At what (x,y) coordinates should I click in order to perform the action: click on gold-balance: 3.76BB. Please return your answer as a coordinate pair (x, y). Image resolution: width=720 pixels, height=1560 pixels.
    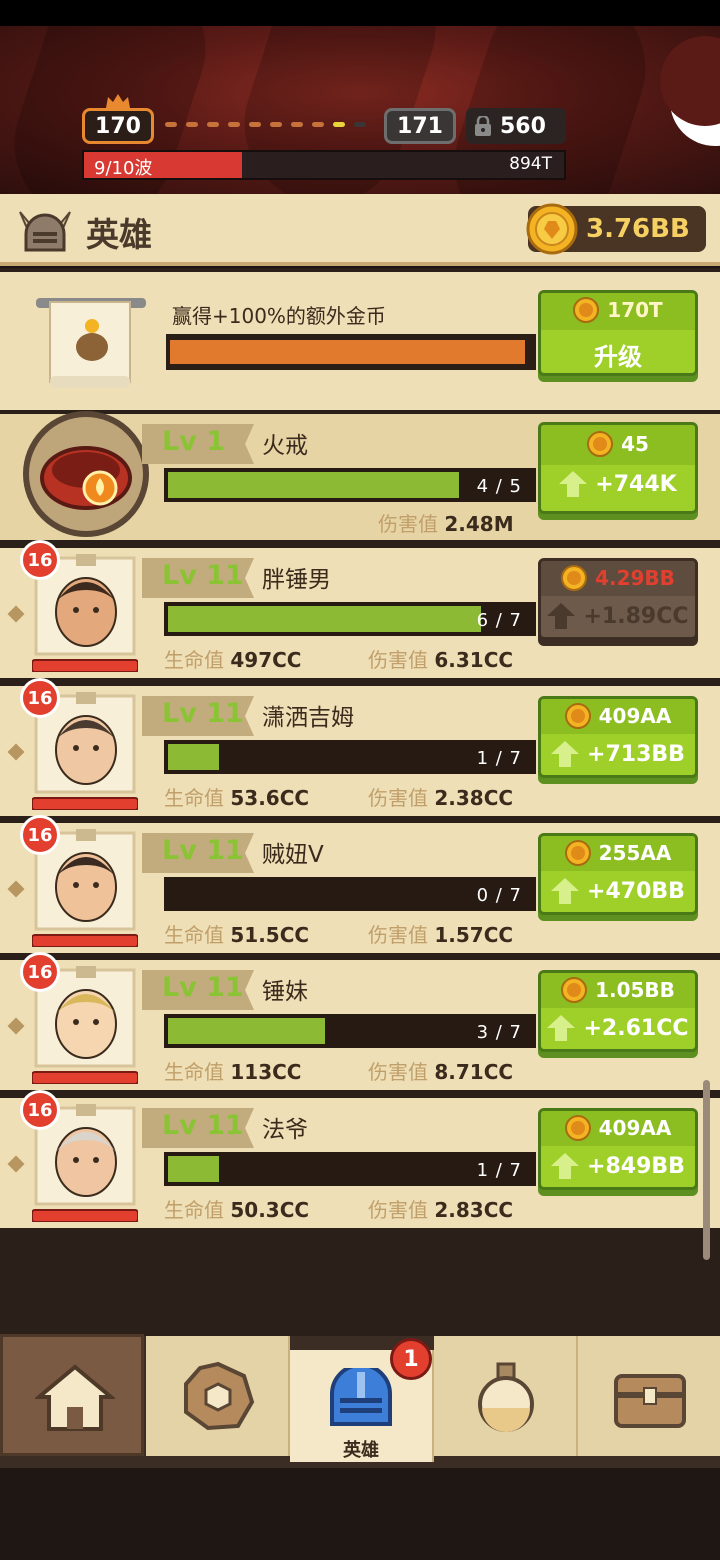
    Looking at the image, I should click on (616, 229).